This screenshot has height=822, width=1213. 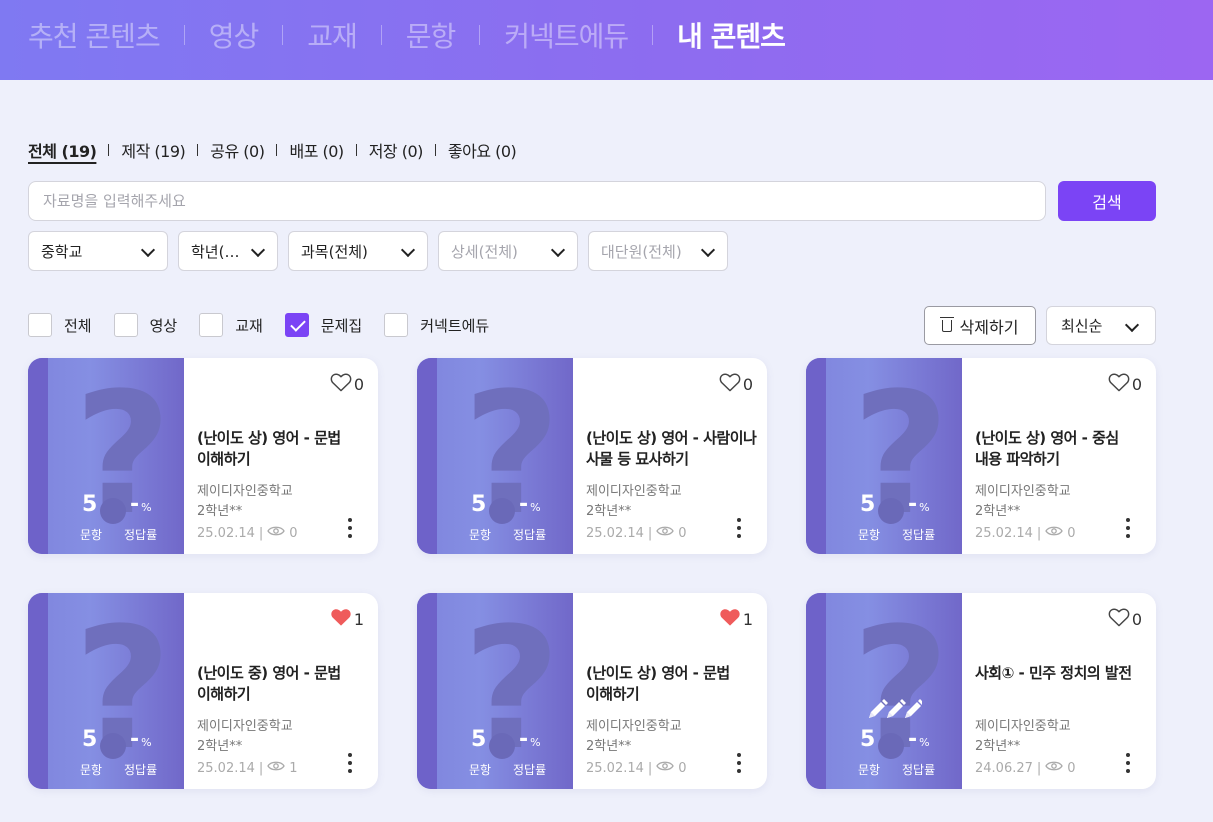 I want to click on tab-divider, so click(x=283, y=35).